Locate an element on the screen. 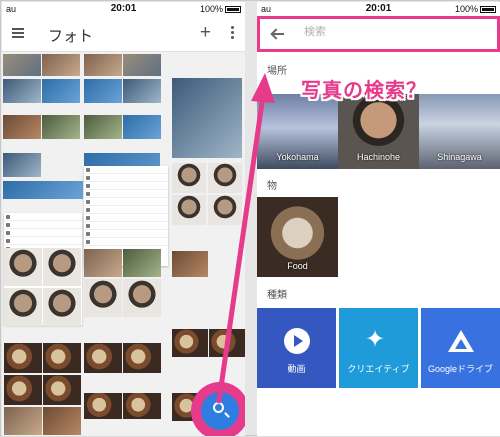 The image size is (500, 437). app-bar: フォト + is located at coordinates (123, 34).